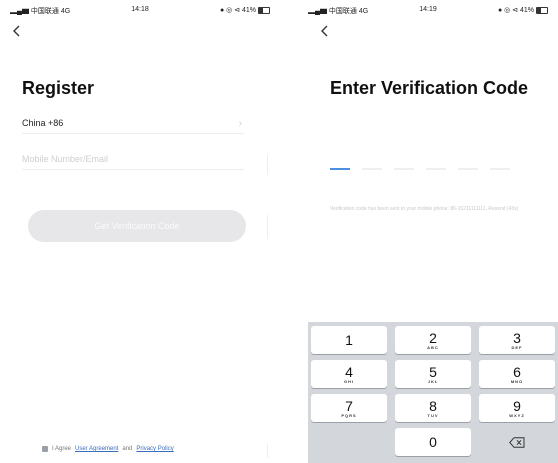 Image resolution: width=558 pixels, height=463 pixels. I want to click on key-1: 1, so click(349, 340).